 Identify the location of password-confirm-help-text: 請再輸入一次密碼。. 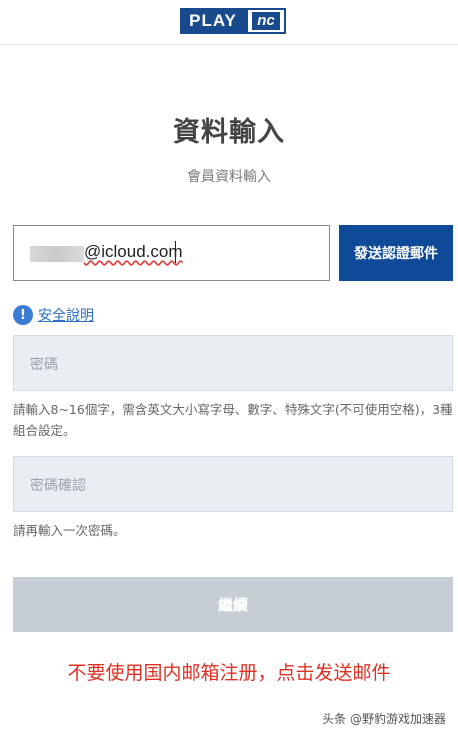
(69, 530).